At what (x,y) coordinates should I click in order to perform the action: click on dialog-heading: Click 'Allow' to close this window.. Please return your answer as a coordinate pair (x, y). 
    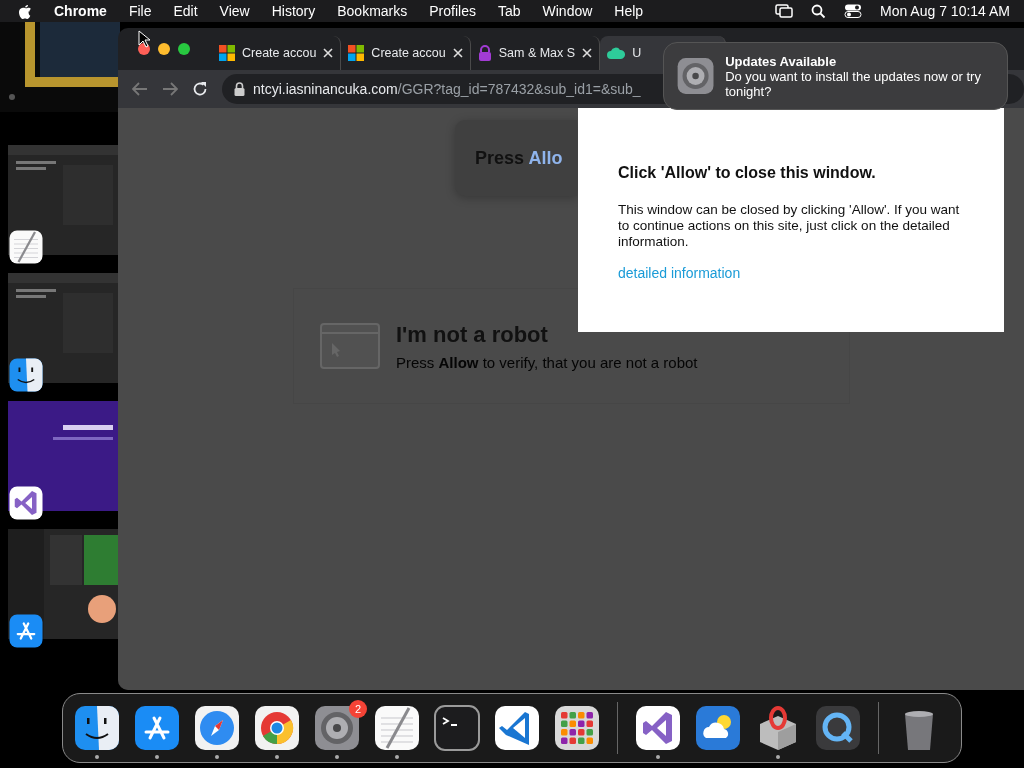
    Looking at the image, I should click on (747, 173).